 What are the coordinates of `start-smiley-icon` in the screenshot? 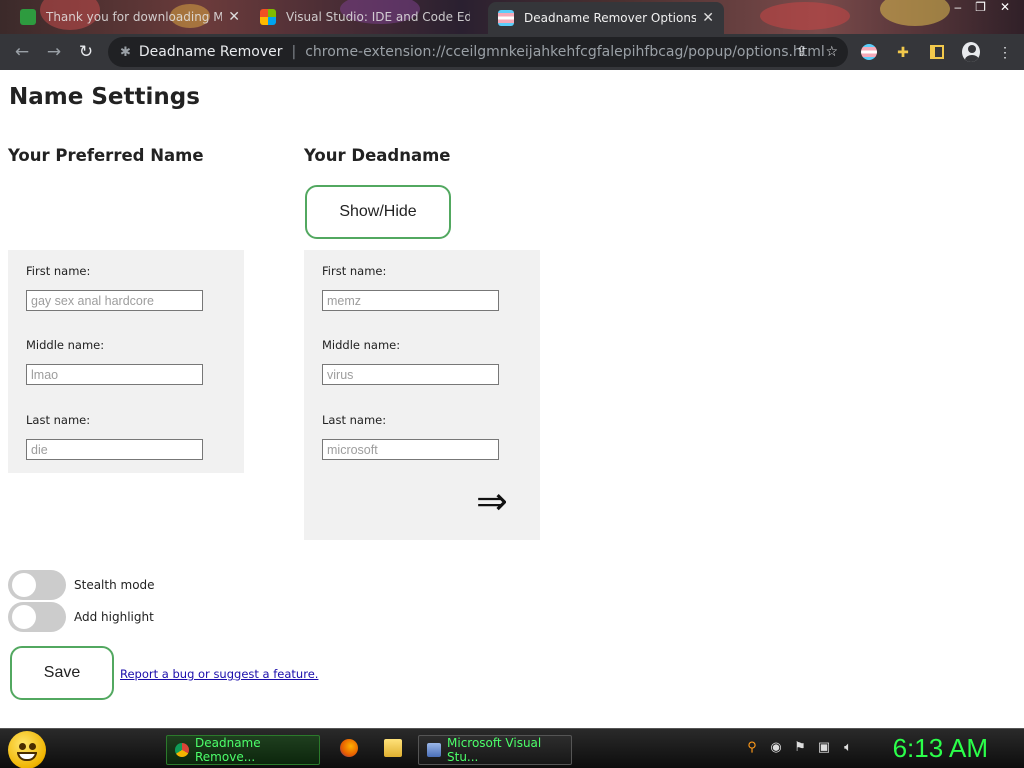 It's located at (27, 749).